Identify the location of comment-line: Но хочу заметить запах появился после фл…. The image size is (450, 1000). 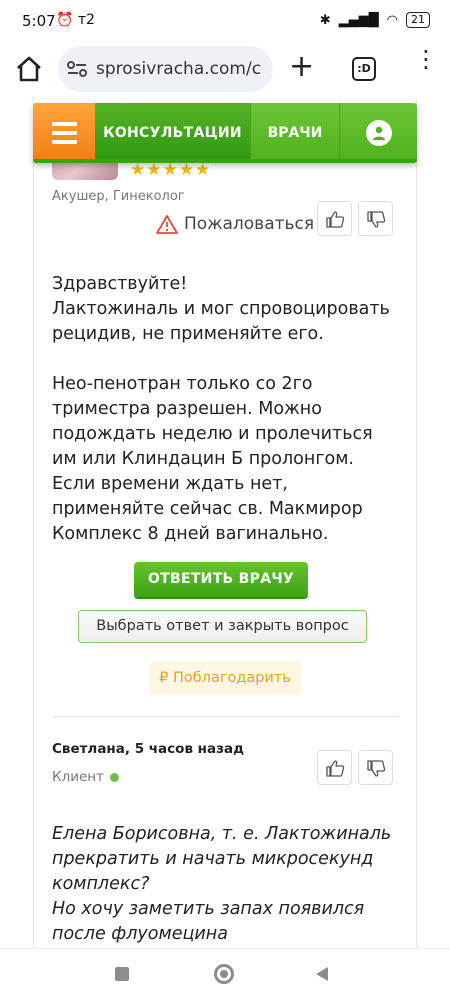
(208, 921).